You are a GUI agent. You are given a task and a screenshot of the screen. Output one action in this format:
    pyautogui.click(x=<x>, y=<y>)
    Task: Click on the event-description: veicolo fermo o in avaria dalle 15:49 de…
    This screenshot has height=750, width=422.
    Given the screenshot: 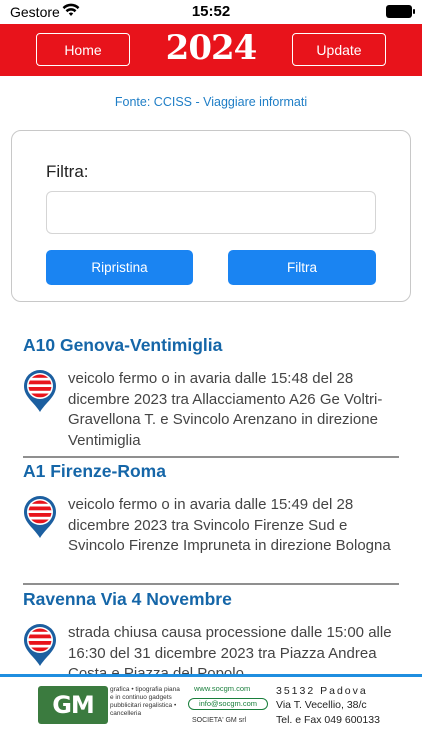 What is the action you would take?
    pyautogui.click(x=229, y=525)
    